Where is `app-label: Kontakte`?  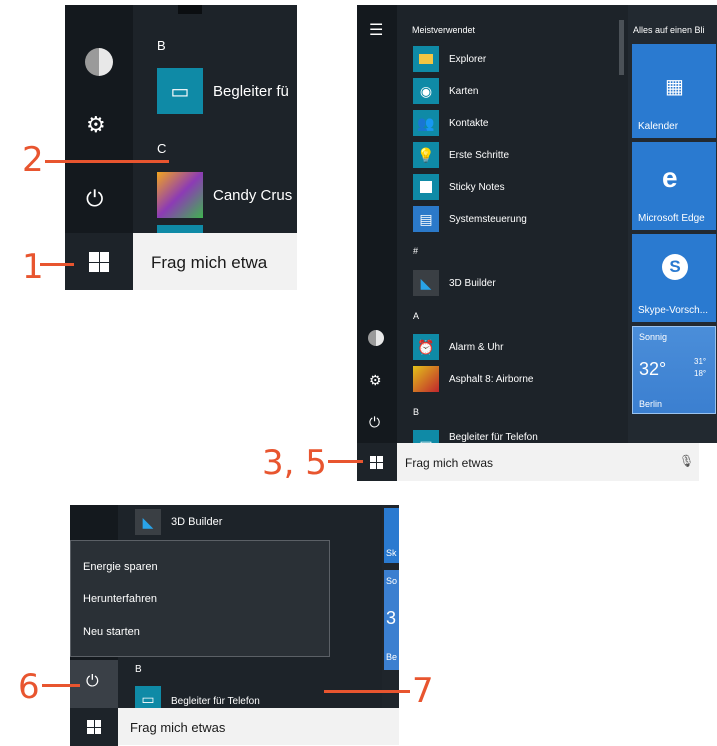 app-label: Kontakte is located at coordinates (469, 123).